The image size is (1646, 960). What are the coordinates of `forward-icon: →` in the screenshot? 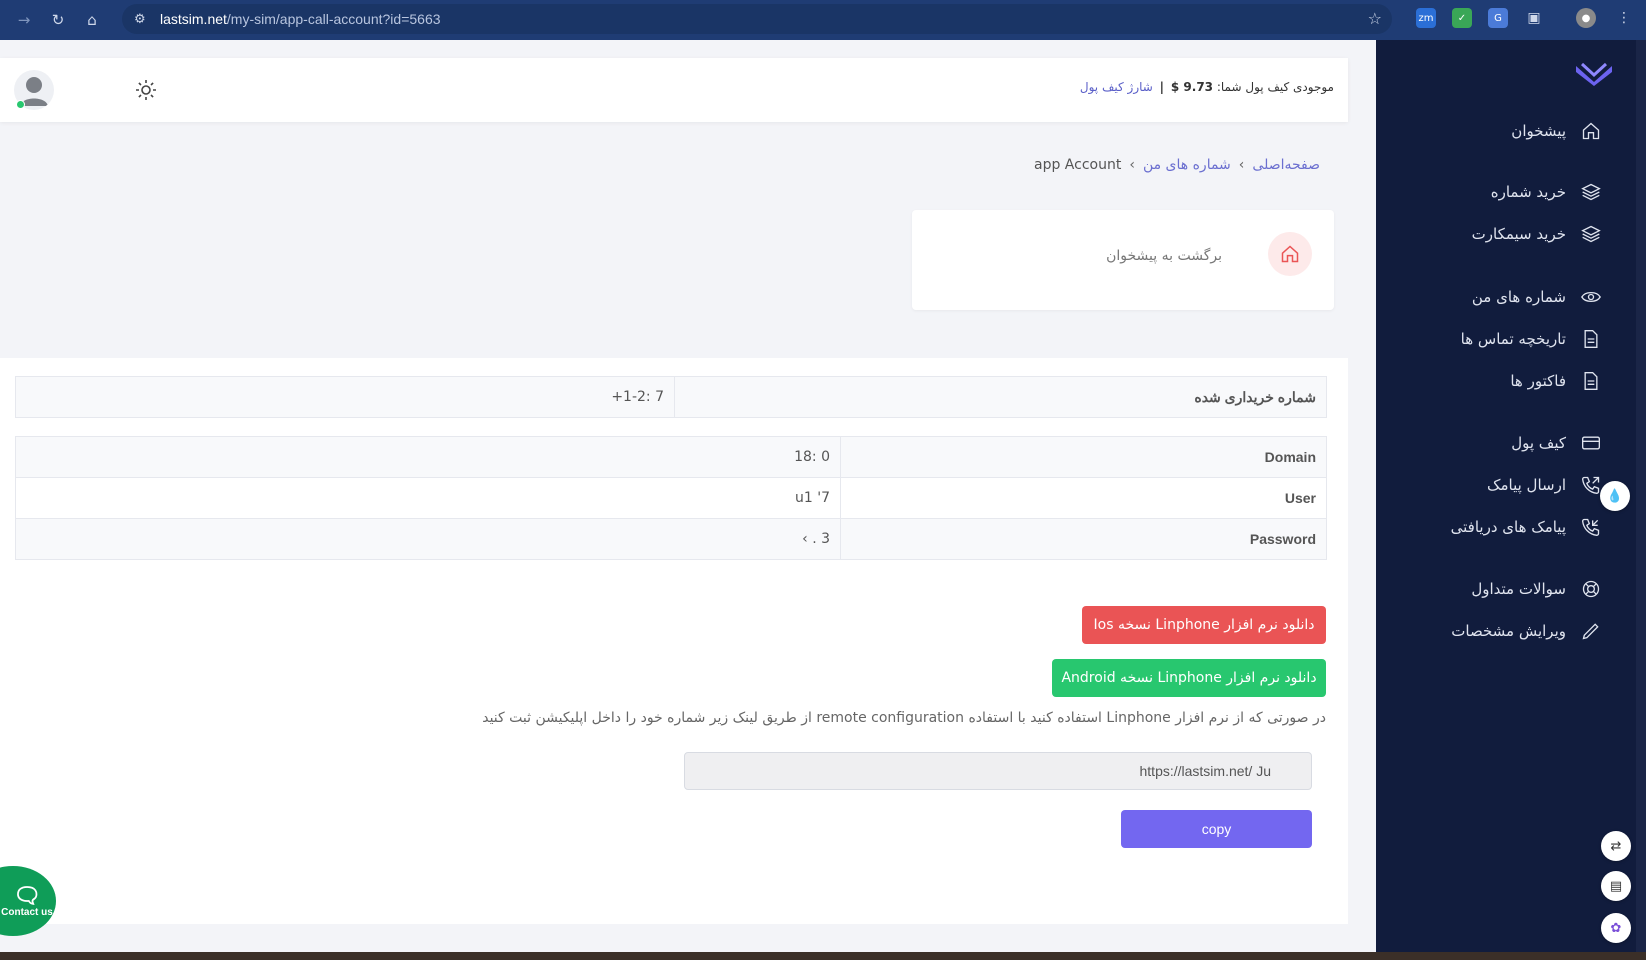 It's located at (24, 20).